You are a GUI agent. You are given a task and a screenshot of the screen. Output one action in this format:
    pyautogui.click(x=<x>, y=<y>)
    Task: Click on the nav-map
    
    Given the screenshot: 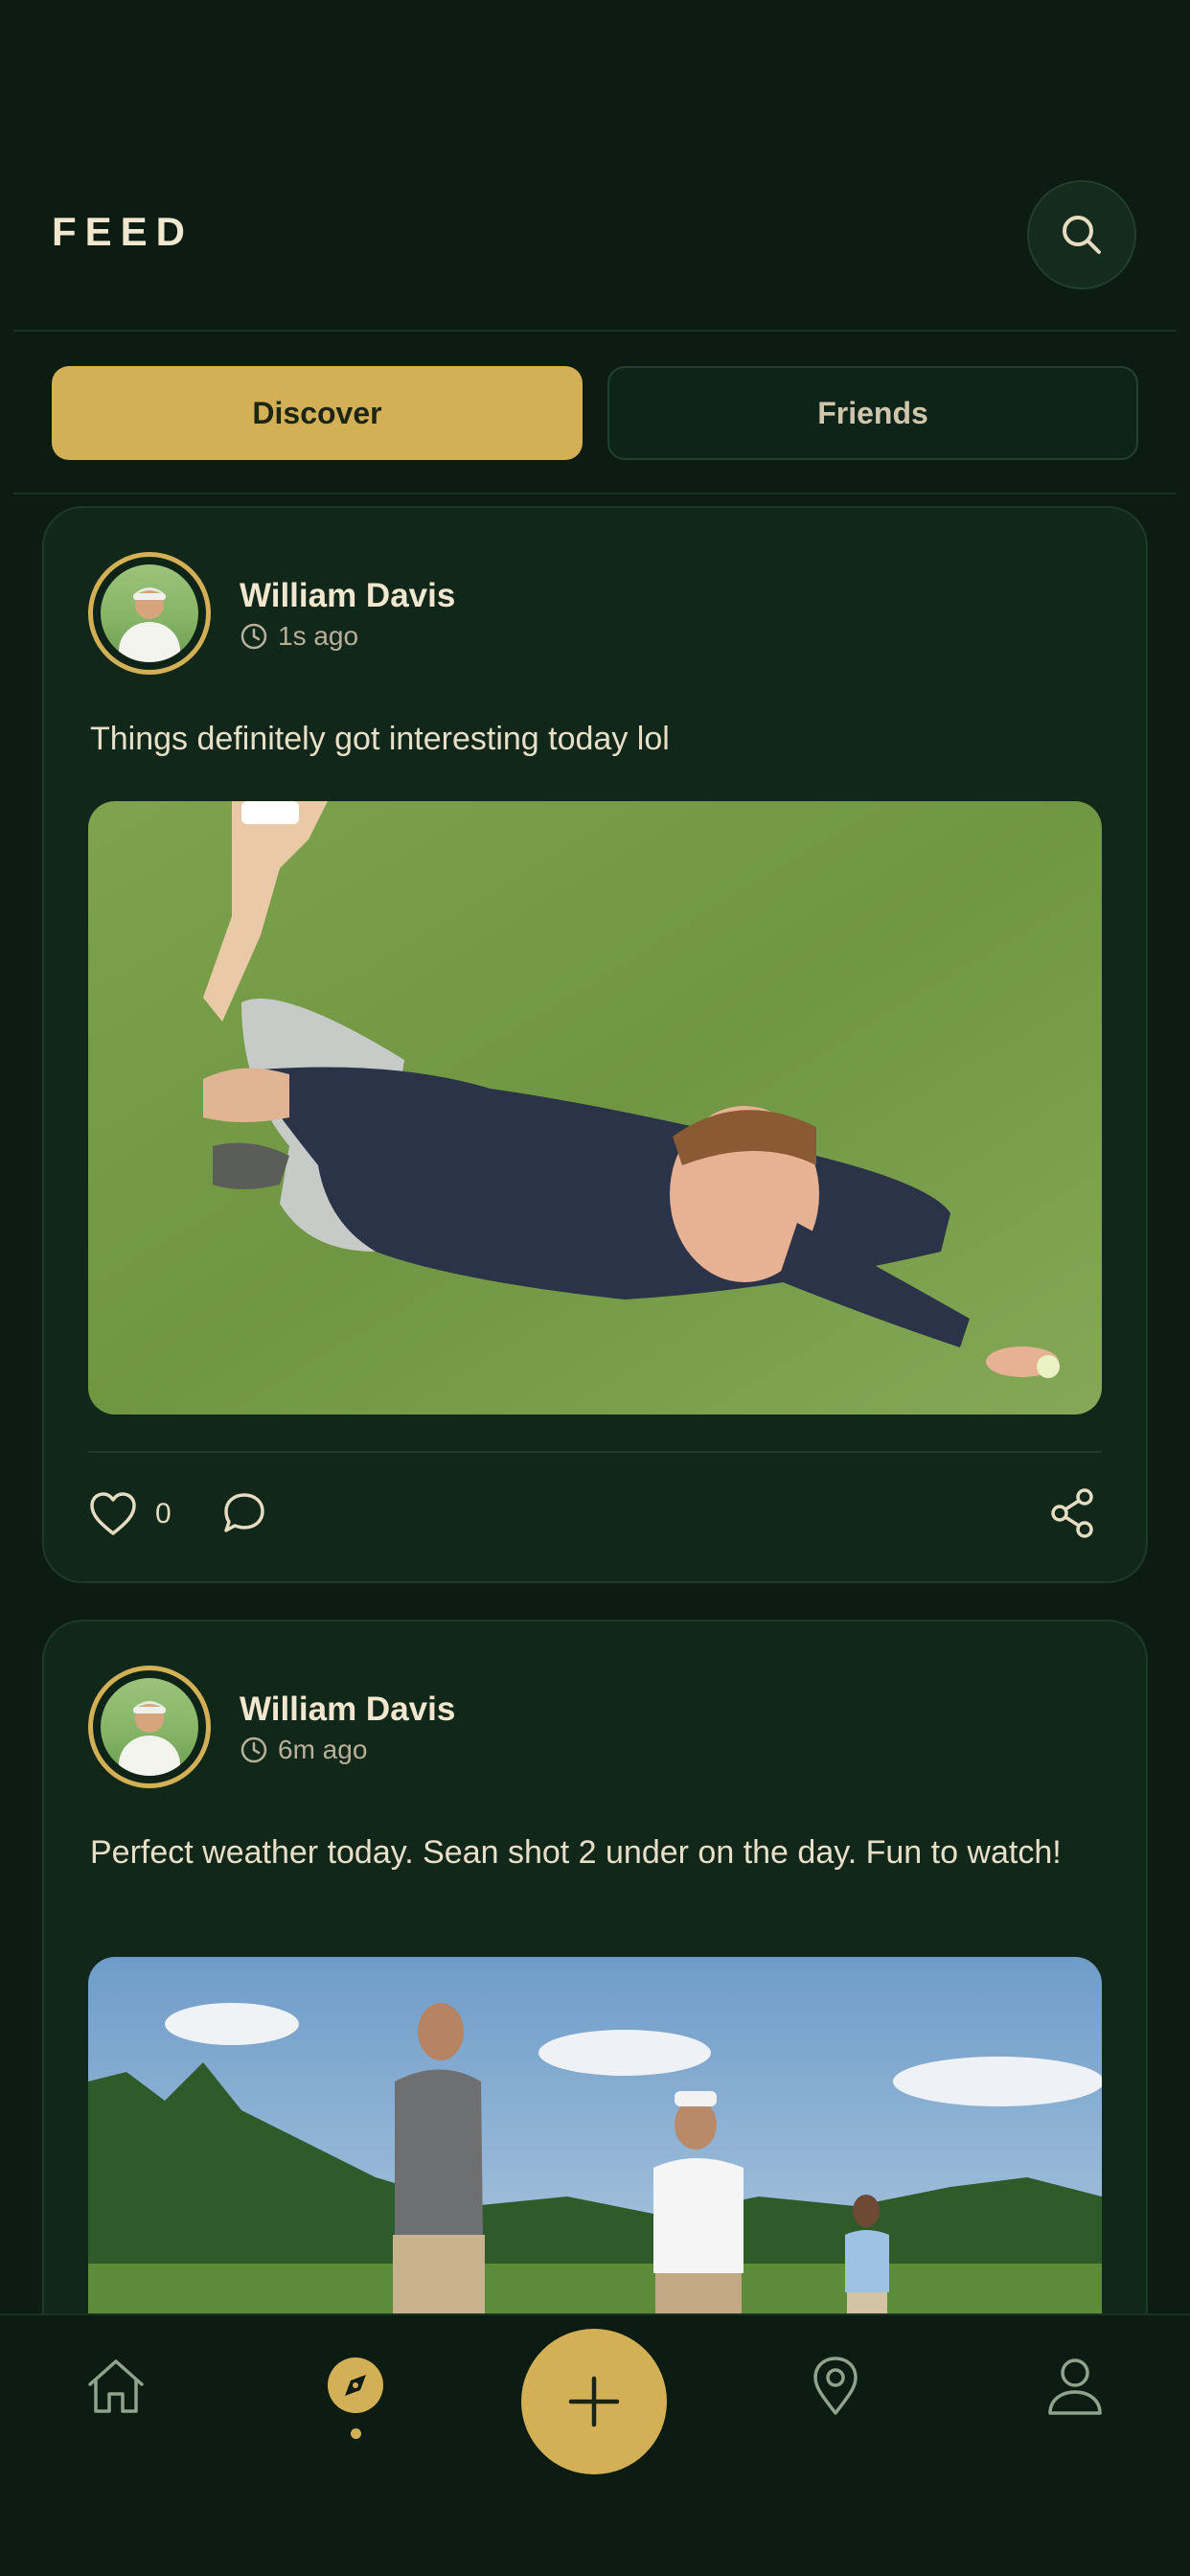 What is the action you would take?
    pyautogui.click(x=836, y=2386)
    